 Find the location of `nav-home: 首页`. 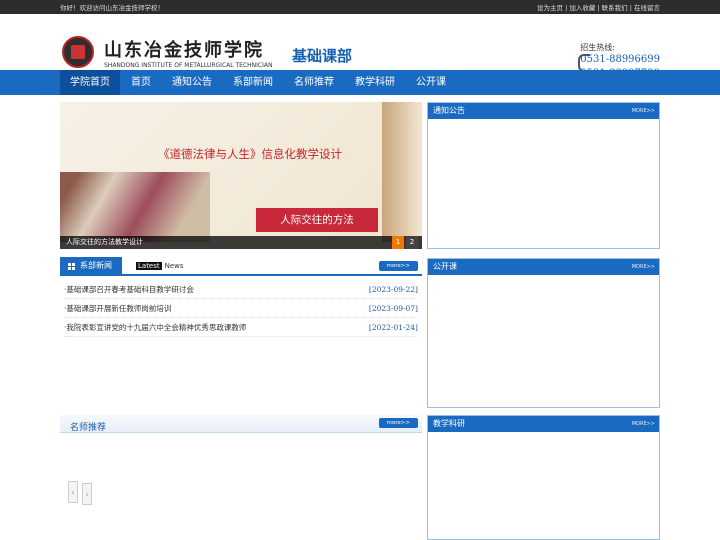

nav-home: 首页 is located at coordinates (141, 82).